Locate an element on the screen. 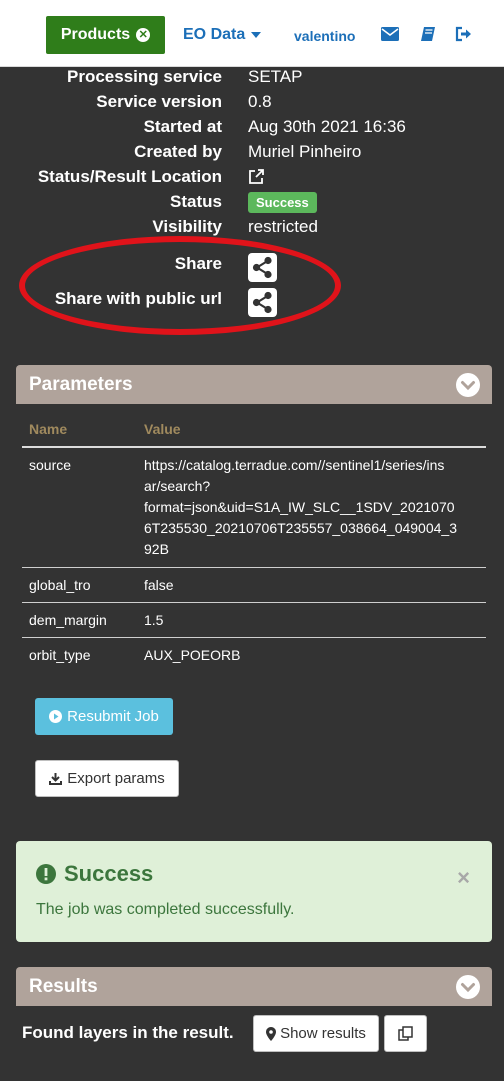  share-label: Share is located at coordinates (198, 263).